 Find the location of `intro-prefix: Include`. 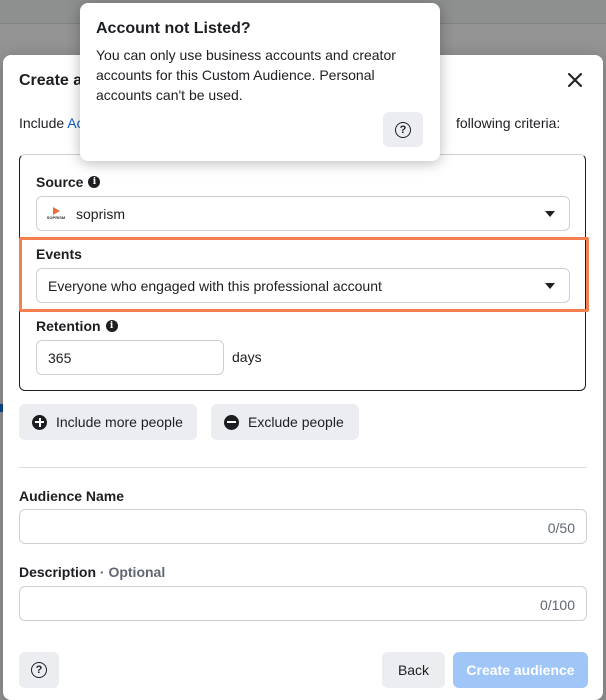

intro-prefix: Include is located at coordinates (43, 123).